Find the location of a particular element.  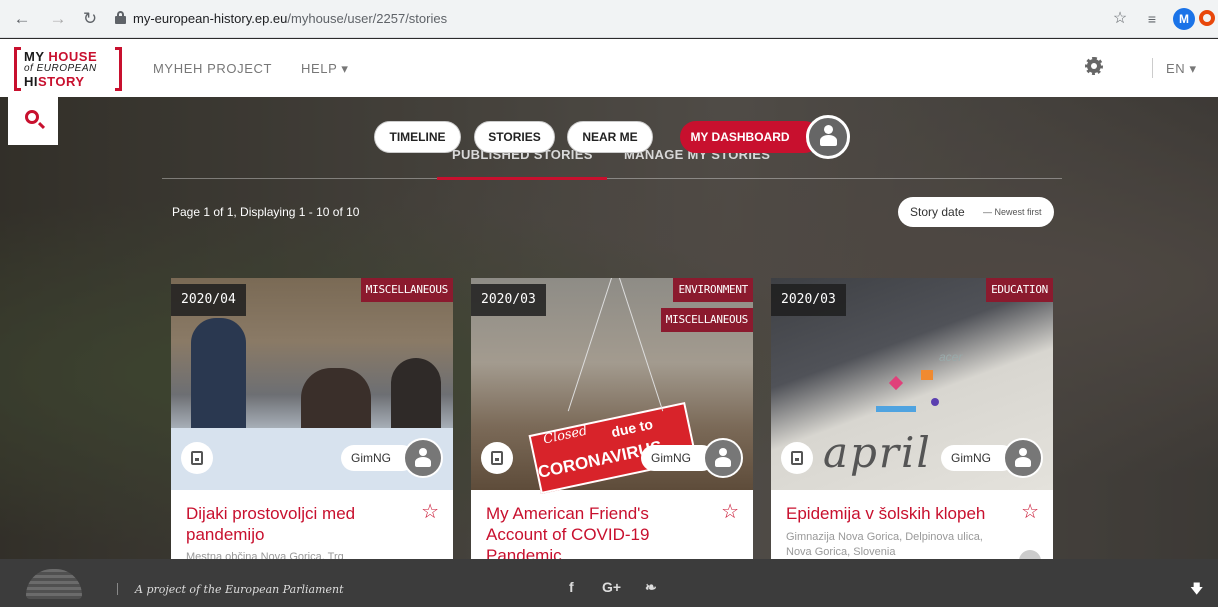

sort-dropdown: Story date — Newest first is located at coordinates (976, 212).